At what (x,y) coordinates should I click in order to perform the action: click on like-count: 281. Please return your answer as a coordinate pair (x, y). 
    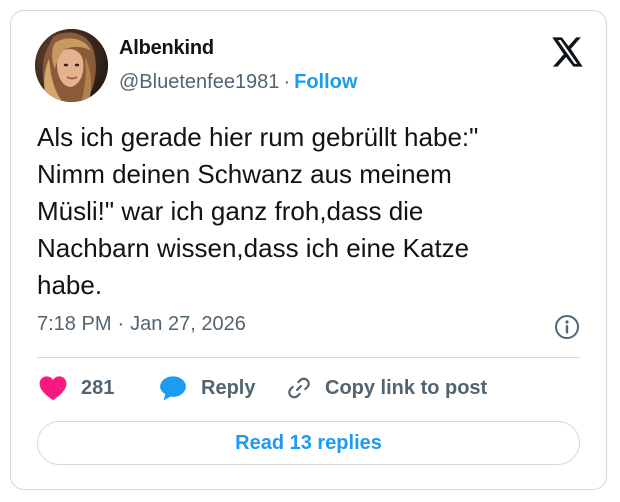
    Looking at the image, I should click on (98, 387).